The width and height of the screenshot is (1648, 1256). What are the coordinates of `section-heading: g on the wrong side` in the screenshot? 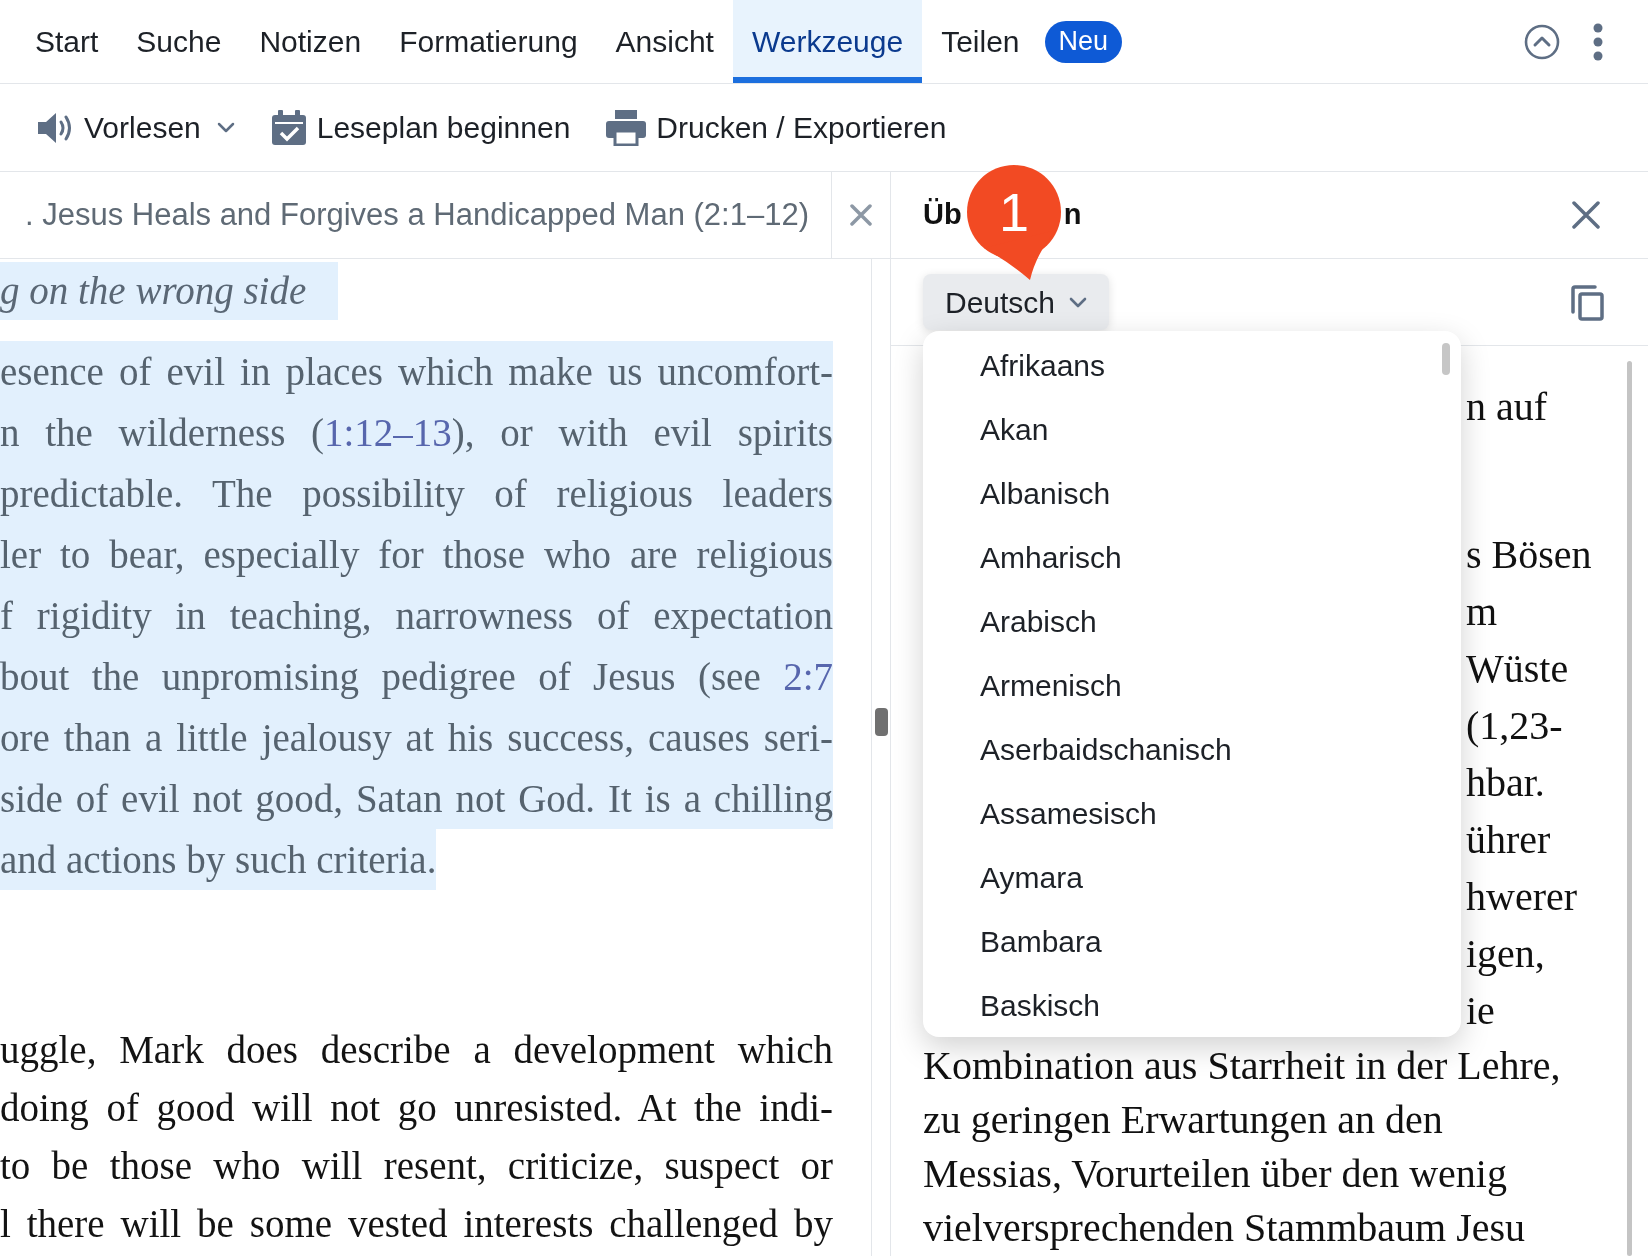 It's located at (169, 291).